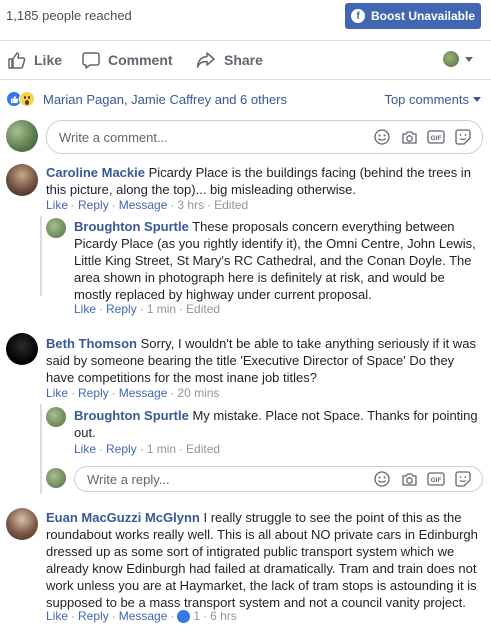 The width and height of the screenshot is (491, 627). I want to click on boost-button: f Boost Unavailable, so click(413, 16).